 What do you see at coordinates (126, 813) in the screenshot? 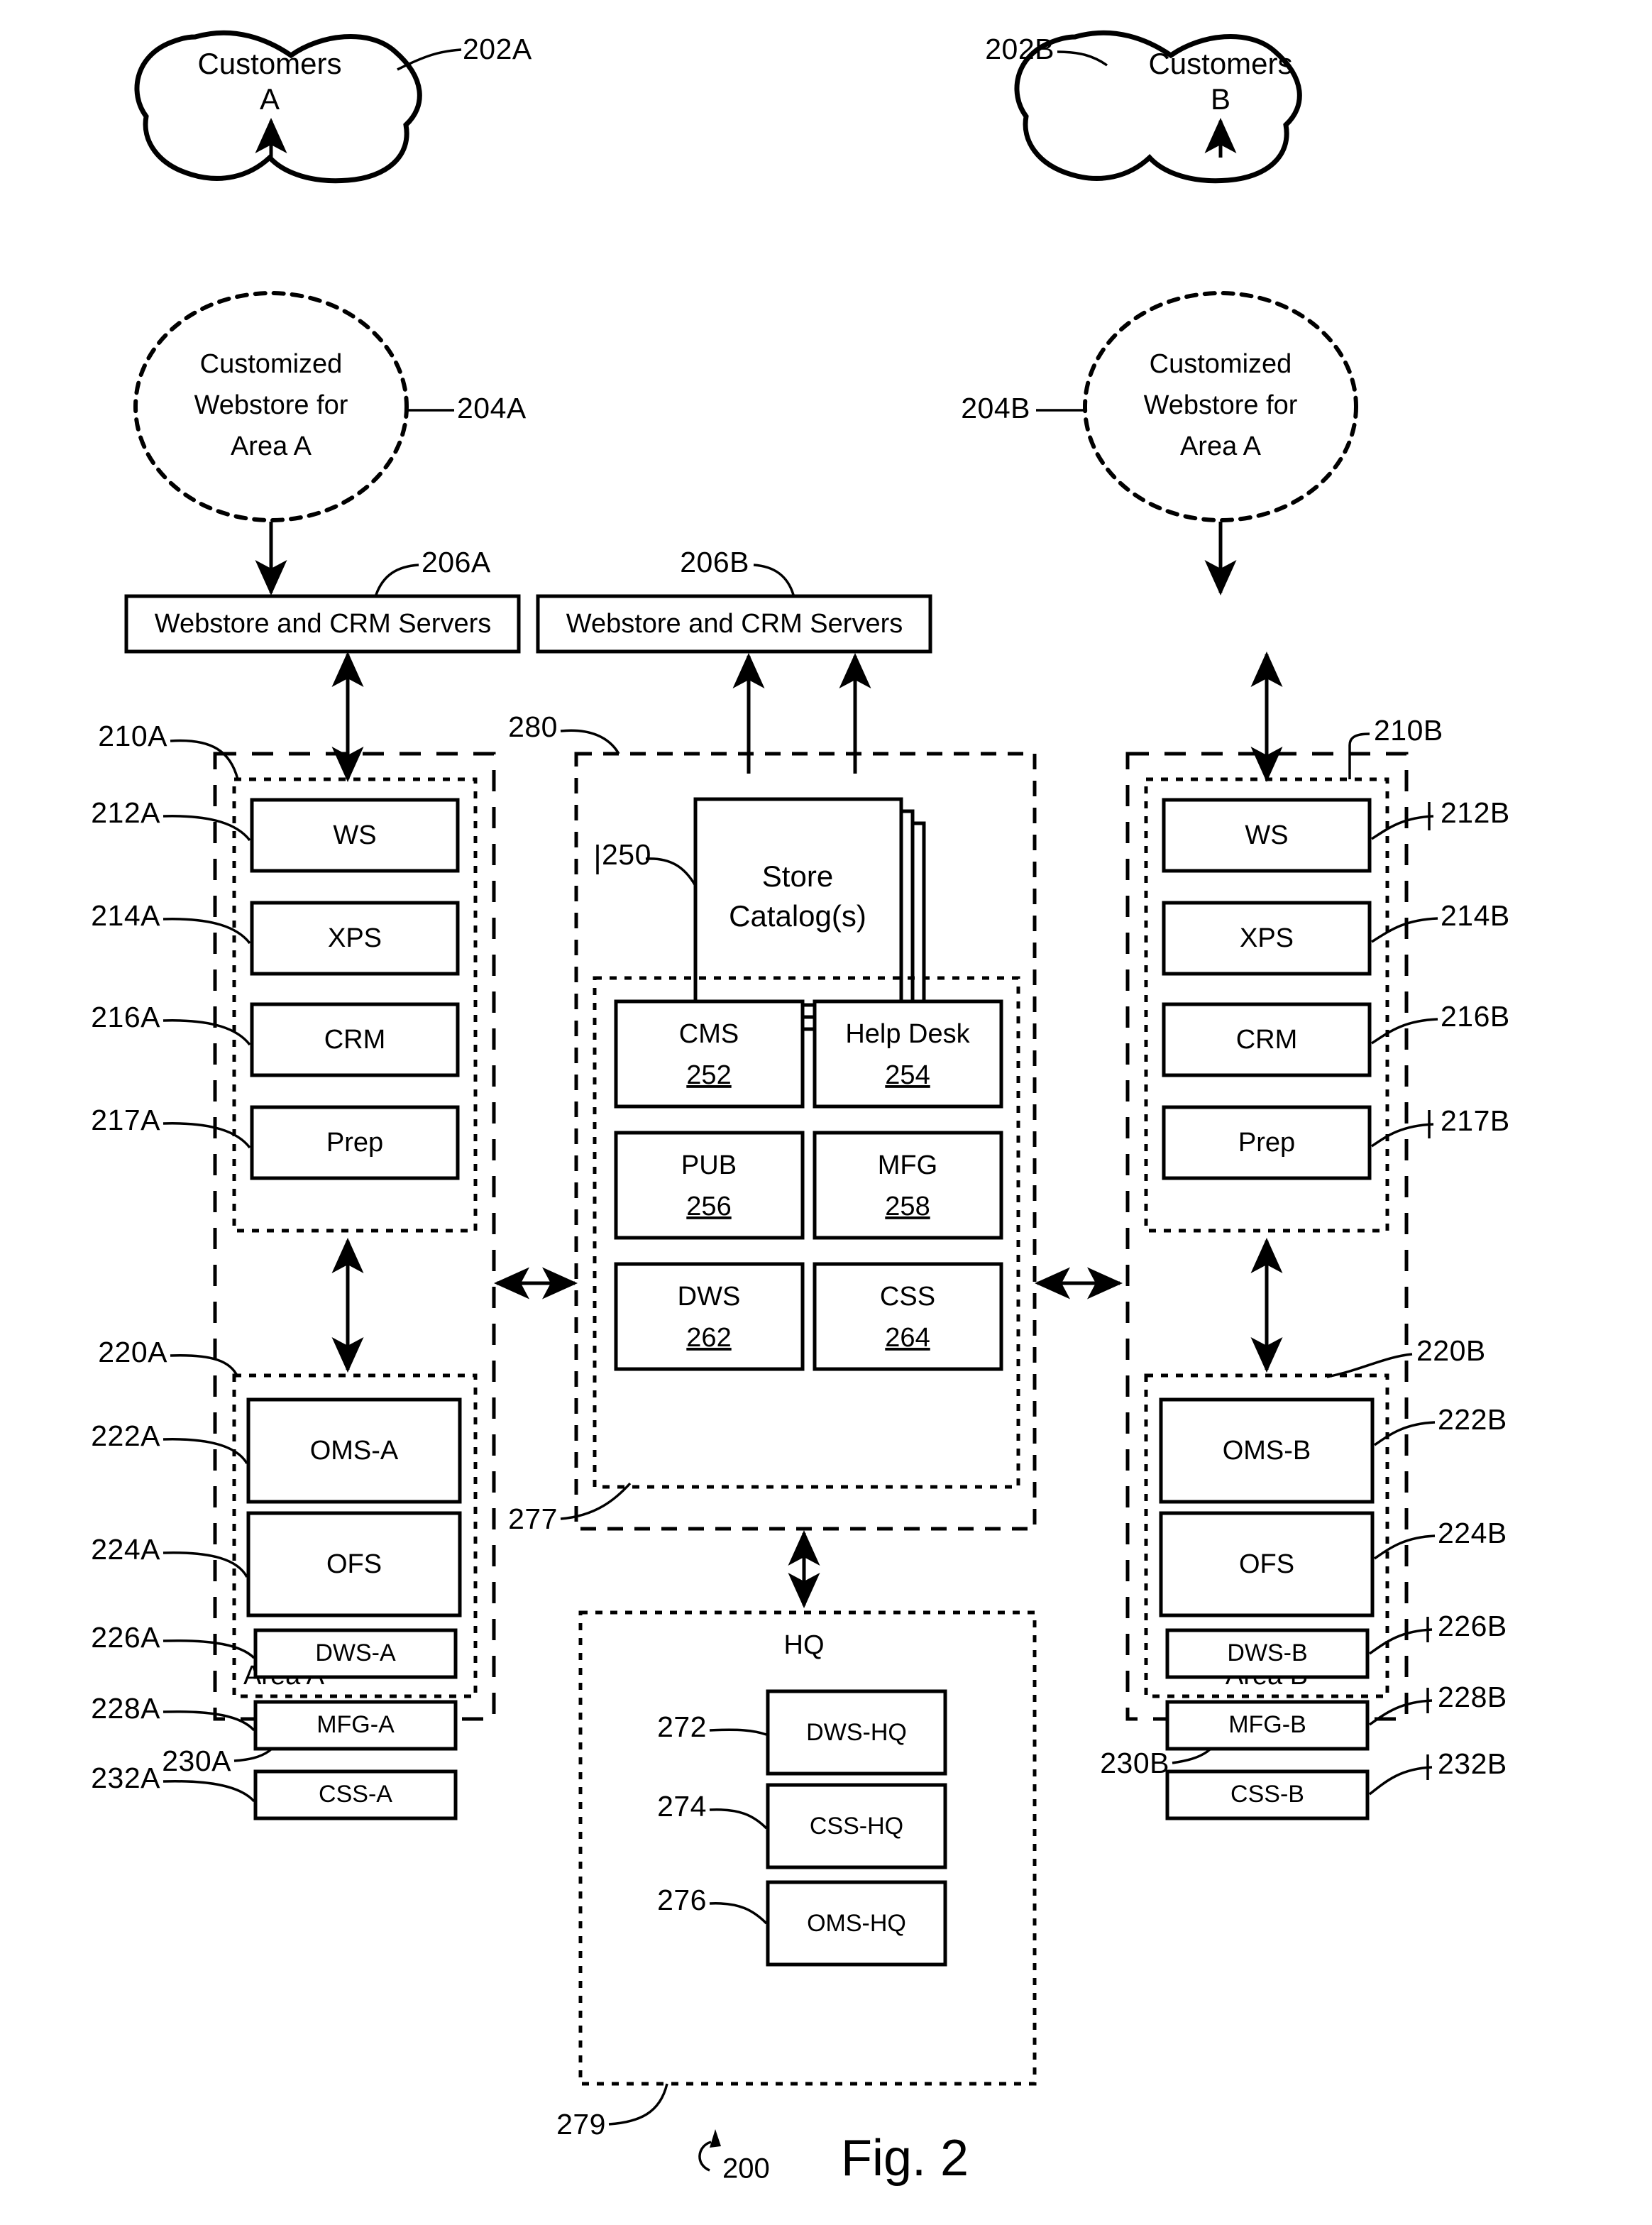
I see `ref-212a: 212A` at bounding box center [126, 813].